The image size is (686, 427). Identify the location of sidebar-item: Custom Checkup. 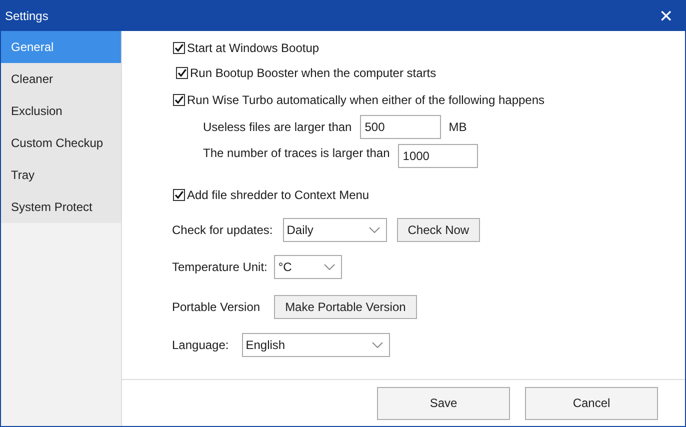
(61, 143).